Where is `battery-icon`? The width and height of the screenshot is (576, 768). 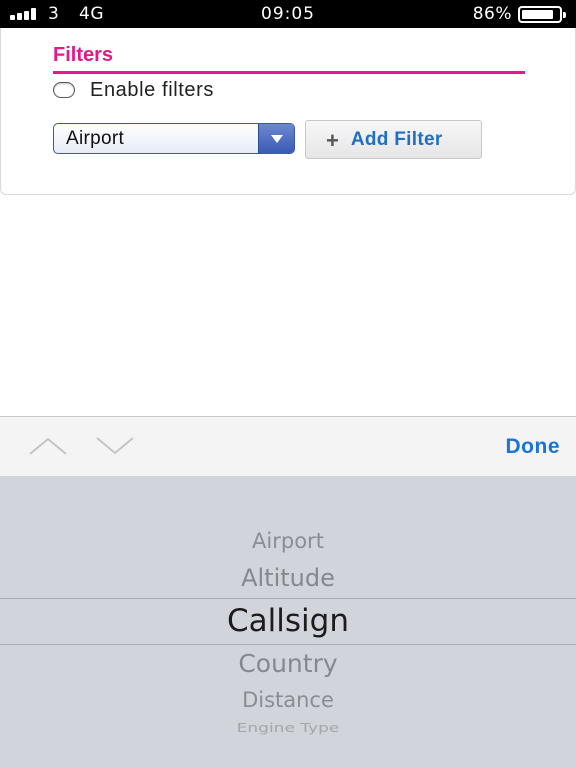 battery-icon is located at coordinates (542, 14).